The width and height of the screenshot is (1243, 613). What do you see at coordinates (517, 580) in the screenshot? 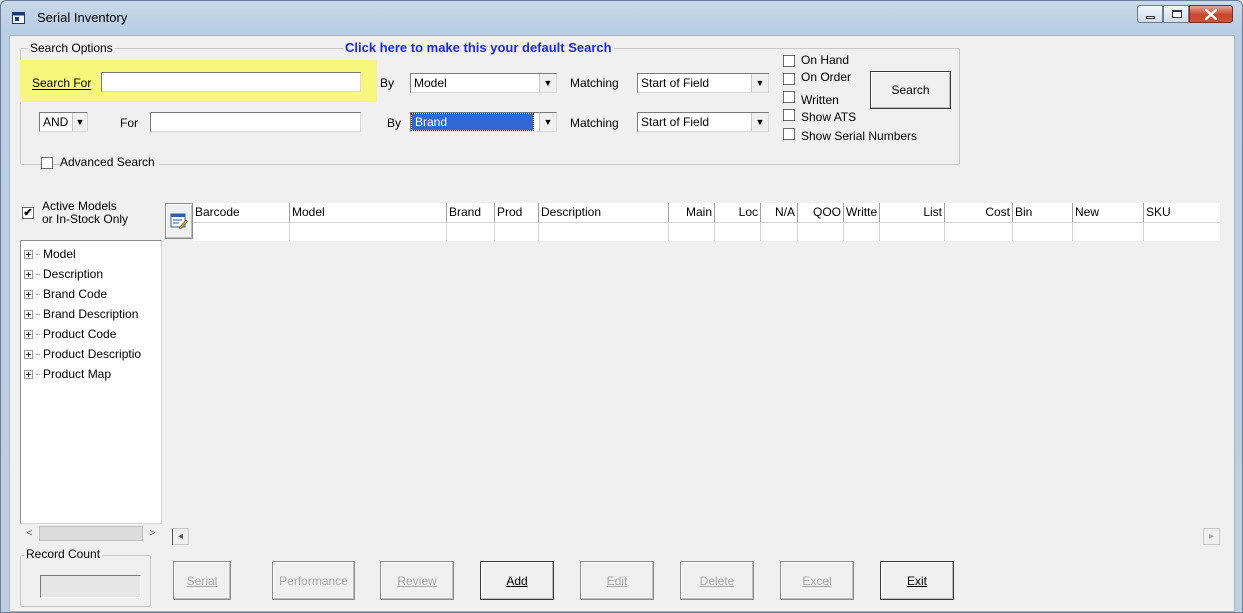
I see `add-button: Add` at bounding box center [517, 580].